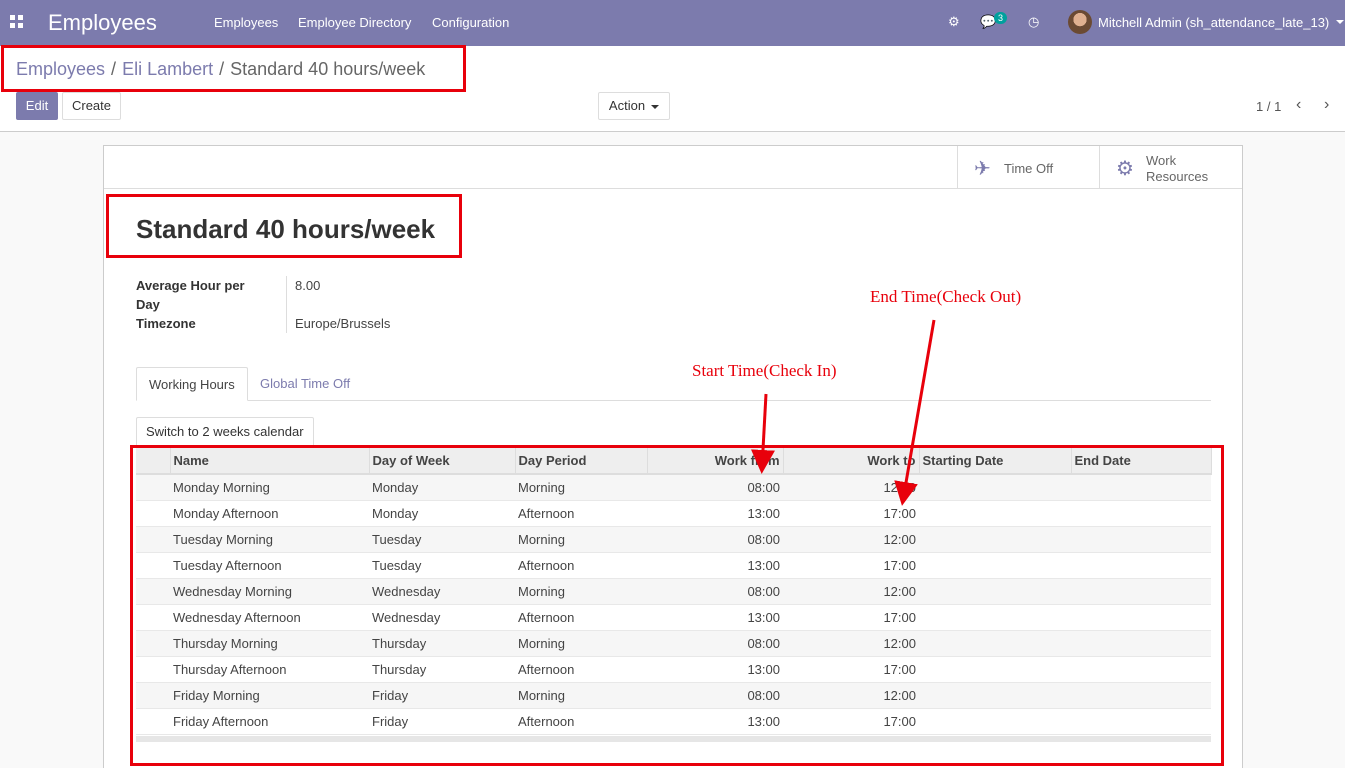 The image size is (1345, 768). What do you see at coordinates (762, 433) in the screenshot?
I see `start-time-arrow` at bounding box center [762, 433].